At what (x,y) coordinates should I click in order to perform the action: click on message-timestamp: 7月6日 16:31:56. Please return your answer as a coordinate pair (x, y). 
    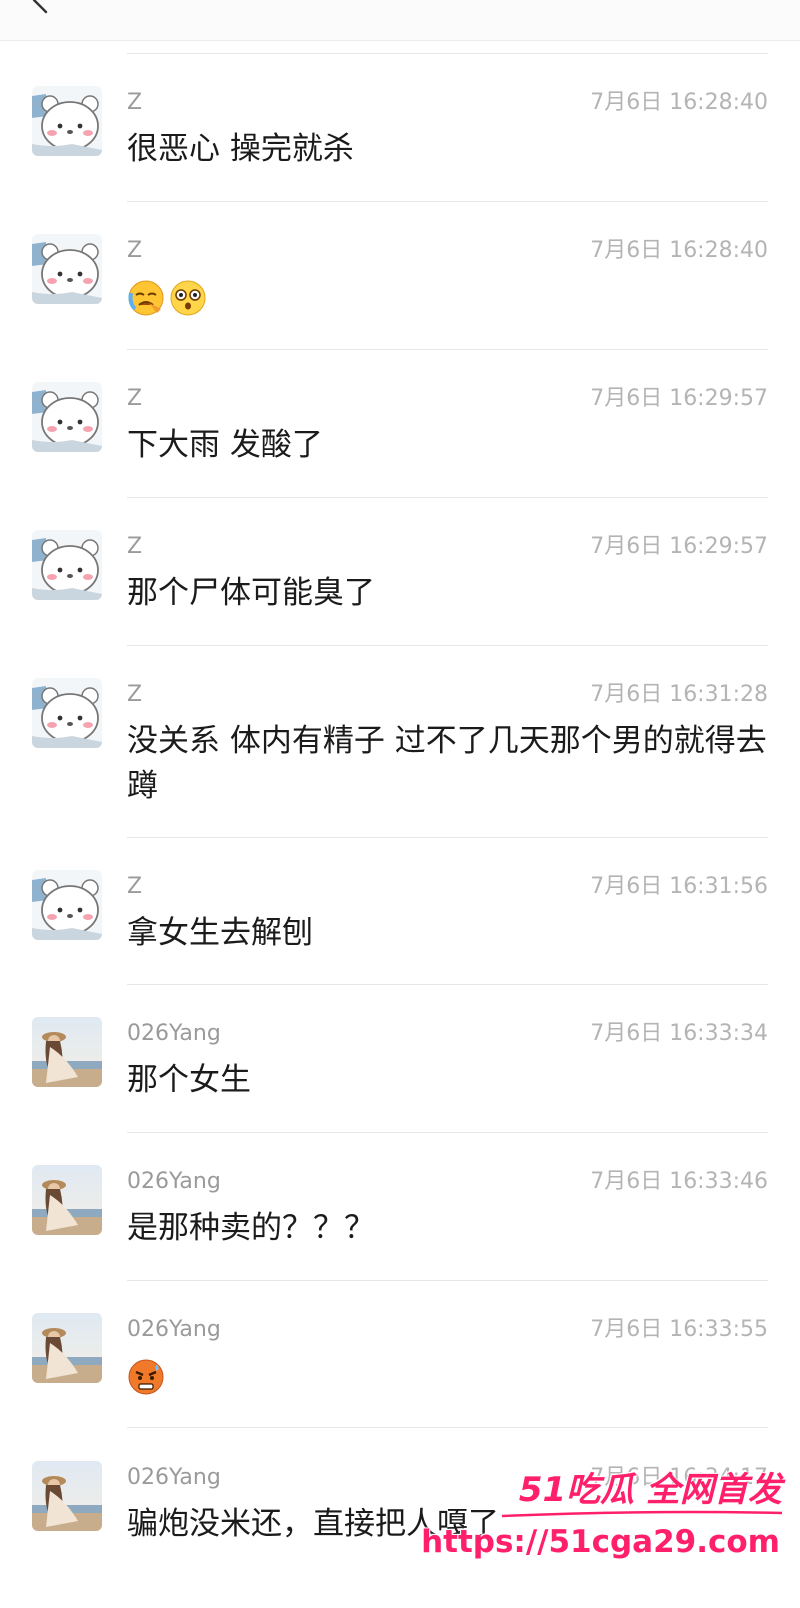
    Looking at the image, I should click on (679, 886).